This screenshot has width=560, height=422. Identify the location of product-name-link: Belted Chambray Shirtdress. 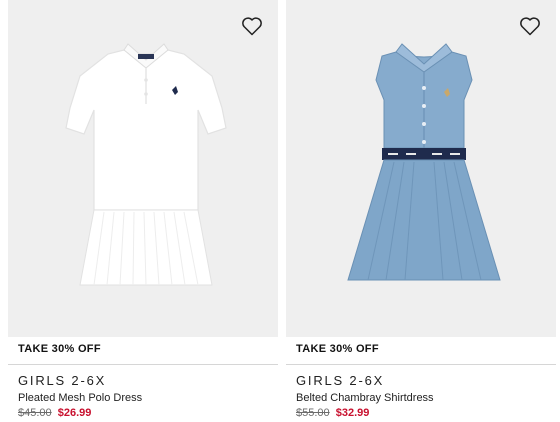
(365, 398).